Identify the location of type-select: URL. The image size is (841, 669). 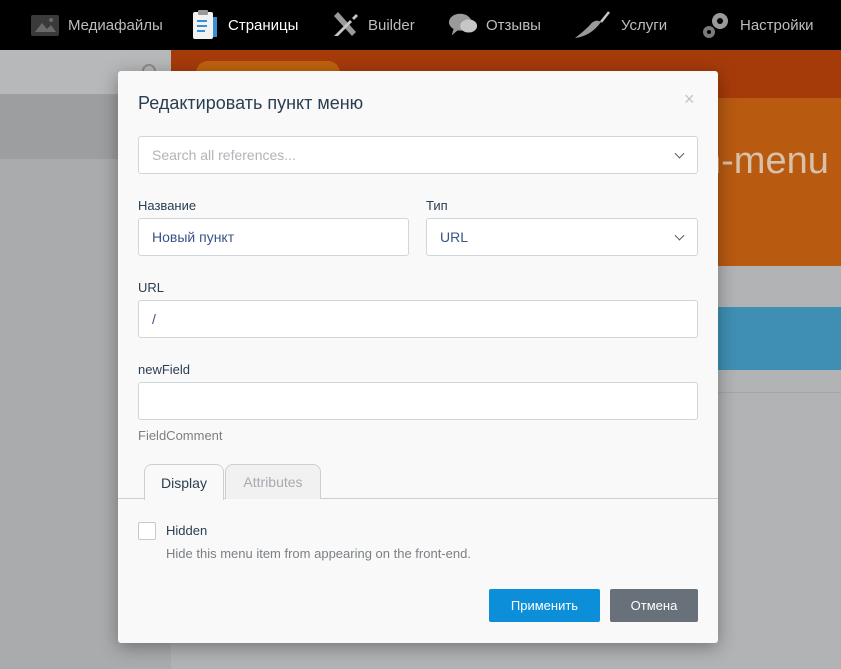
(562, 237).